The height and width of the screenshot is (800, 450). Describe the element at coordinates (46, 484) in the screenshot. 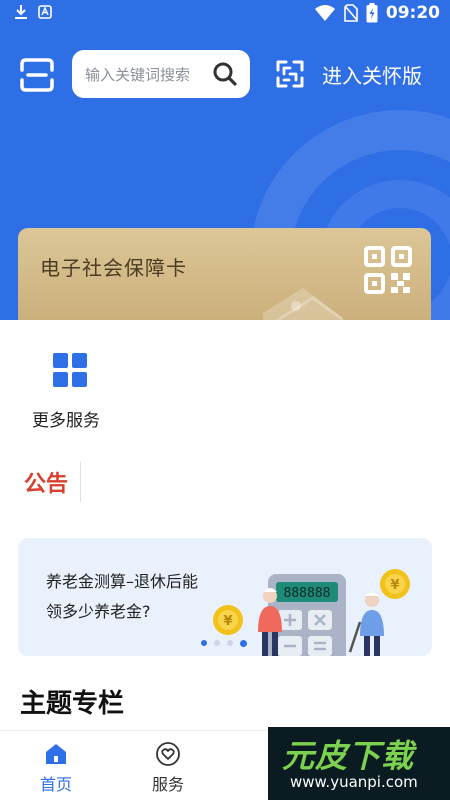

I see `notice-title: 公告` at that location.